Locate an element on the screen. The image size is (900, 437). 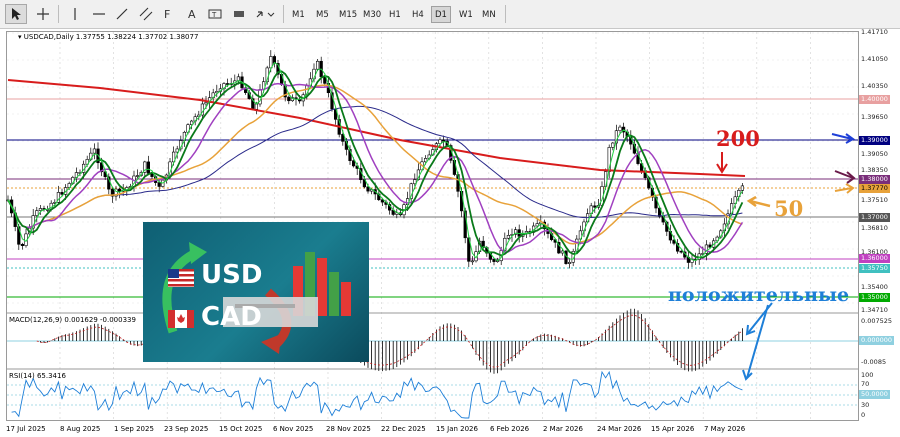
date-label: 23 Sep 2025 is located at coordinates (186, 429).